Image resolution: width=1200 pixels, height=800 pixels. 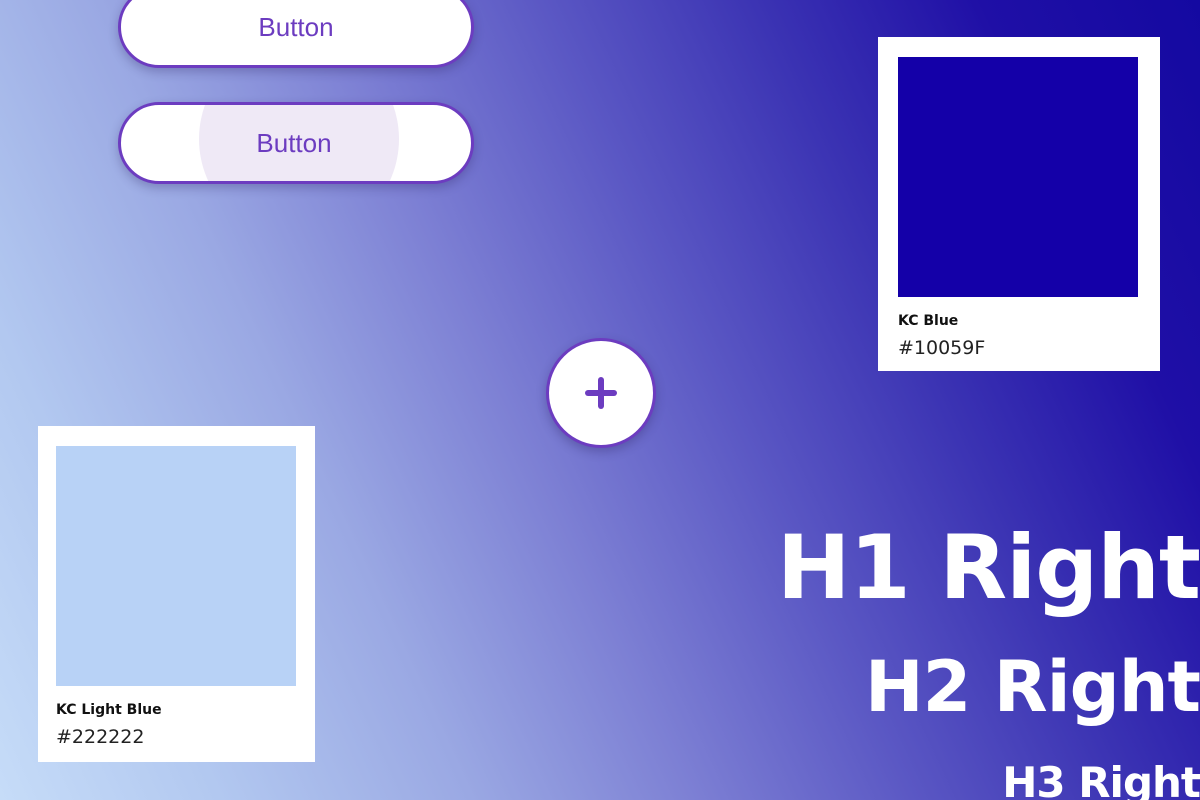 I want to click on button-pressed: Button, so click(x=296, y=143).